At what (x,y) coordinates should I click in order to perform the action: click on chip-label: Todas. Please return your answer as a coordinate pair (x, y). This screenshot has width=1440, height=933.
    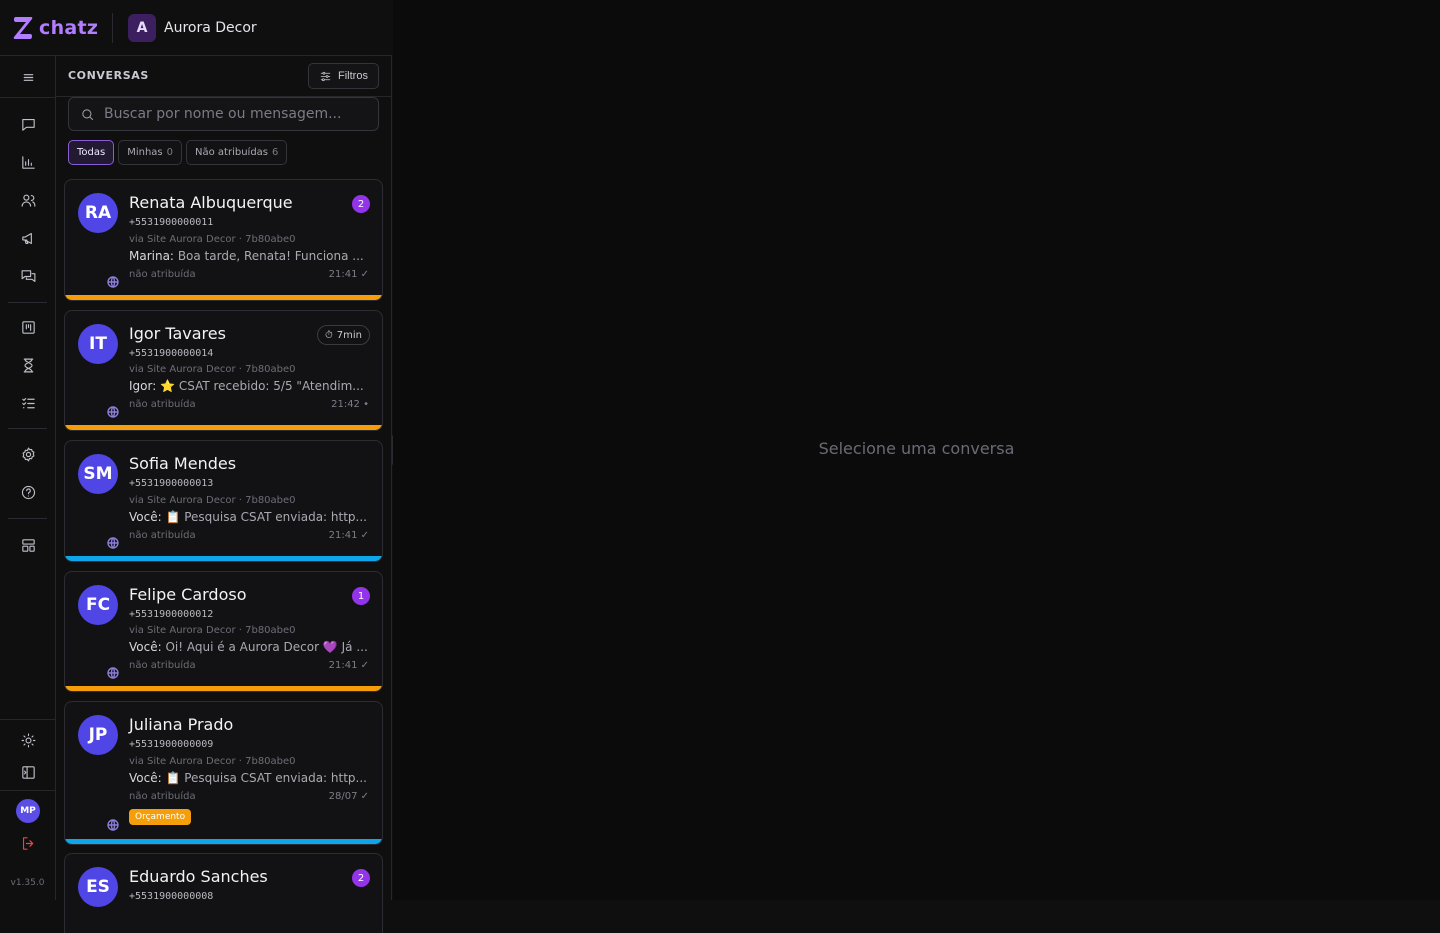
    Looking at the image, I should click on (91, 152).